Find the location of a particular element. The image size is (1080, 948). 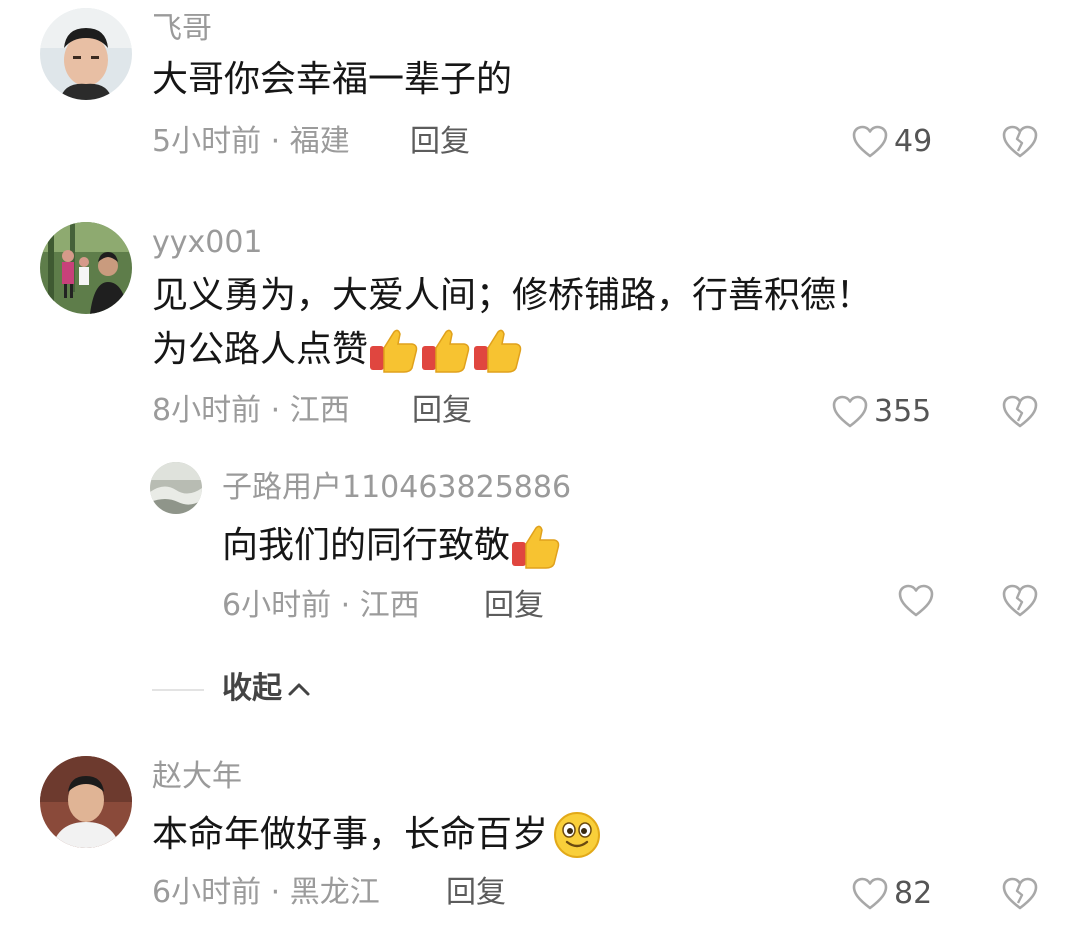

reply-text-line: 向我们的同行致敬 is located at coordinates (392, 546).